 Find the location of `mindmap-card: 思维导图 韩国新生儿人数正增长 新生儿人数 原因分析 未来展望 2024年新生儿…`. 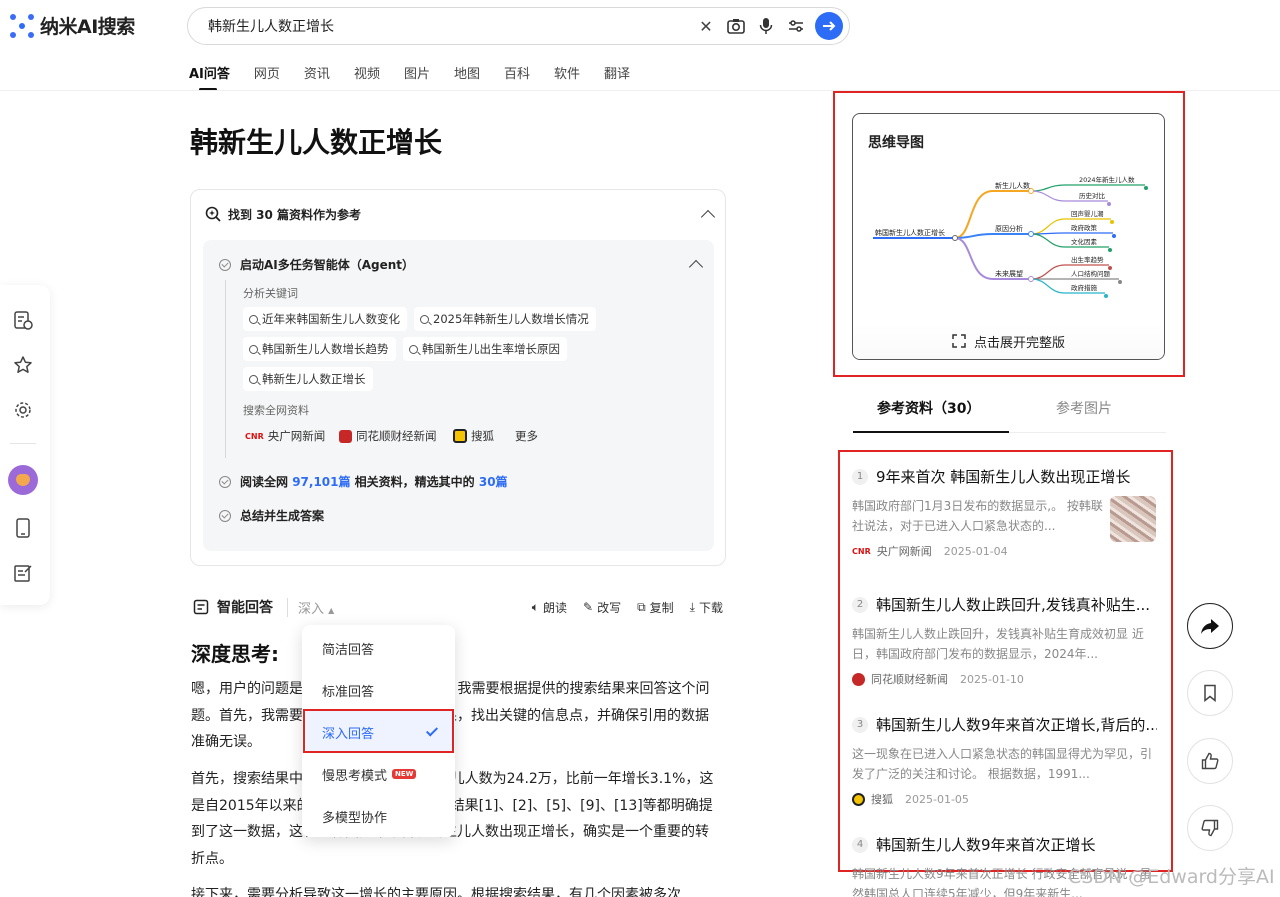

mindmap-card: 思维导图 韩国新生儿人数正增长 新生儿人数 原因分析 未来展望 2024年新生儿… is located at coordinates (1008, 236).